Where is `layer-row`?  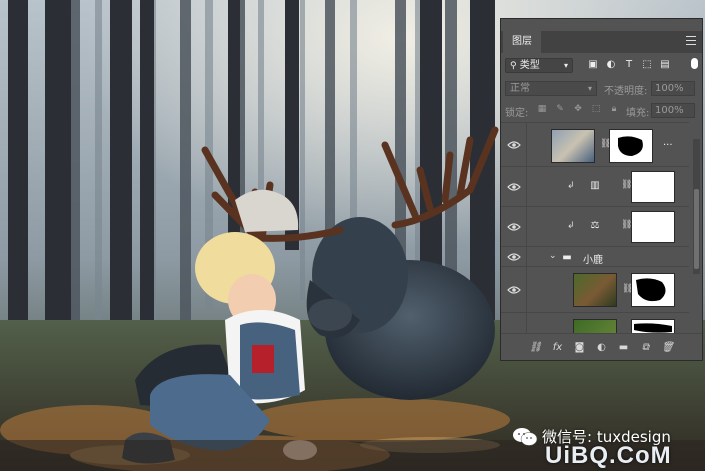
layer-row is located at coordinates (595, 323).